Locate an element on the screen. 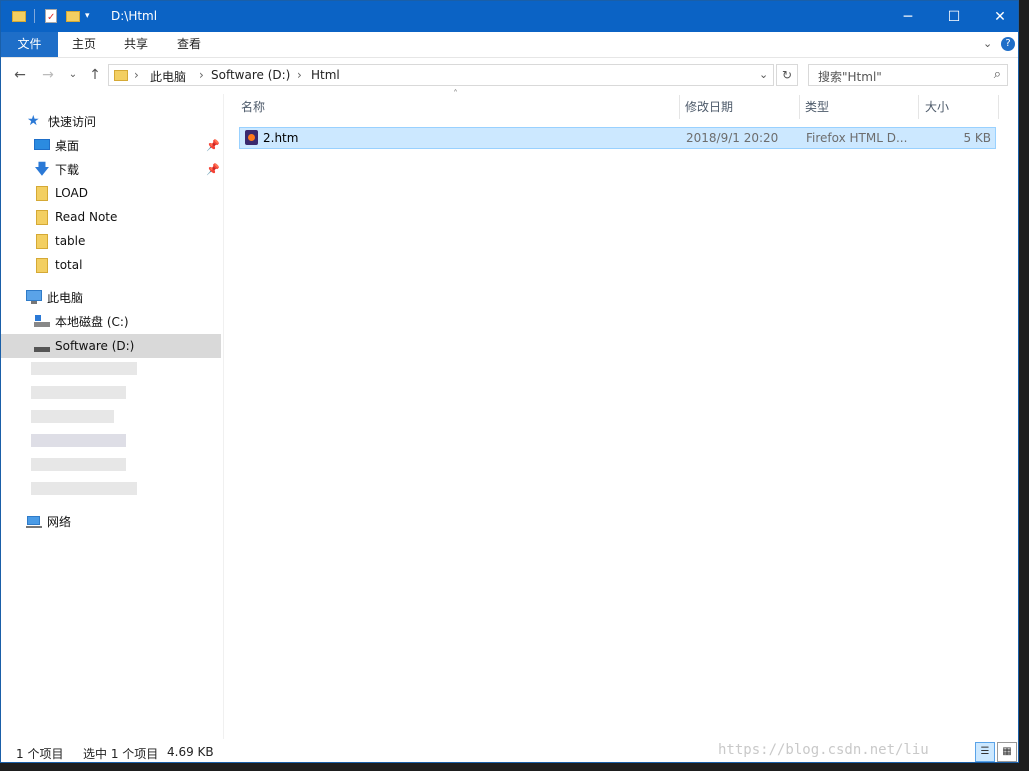 The width and height of the screenshot is (1029, 771). nav-label: Read Note is located at coordinates (86, 217).